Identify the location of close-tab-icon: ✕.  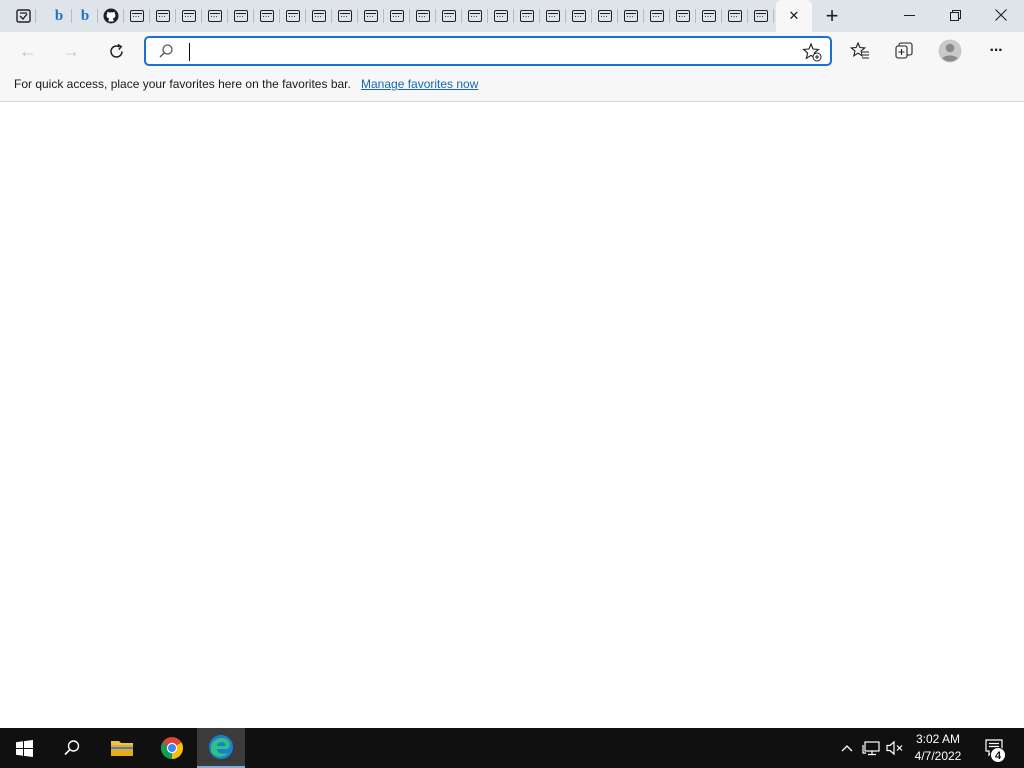
(794, 16).